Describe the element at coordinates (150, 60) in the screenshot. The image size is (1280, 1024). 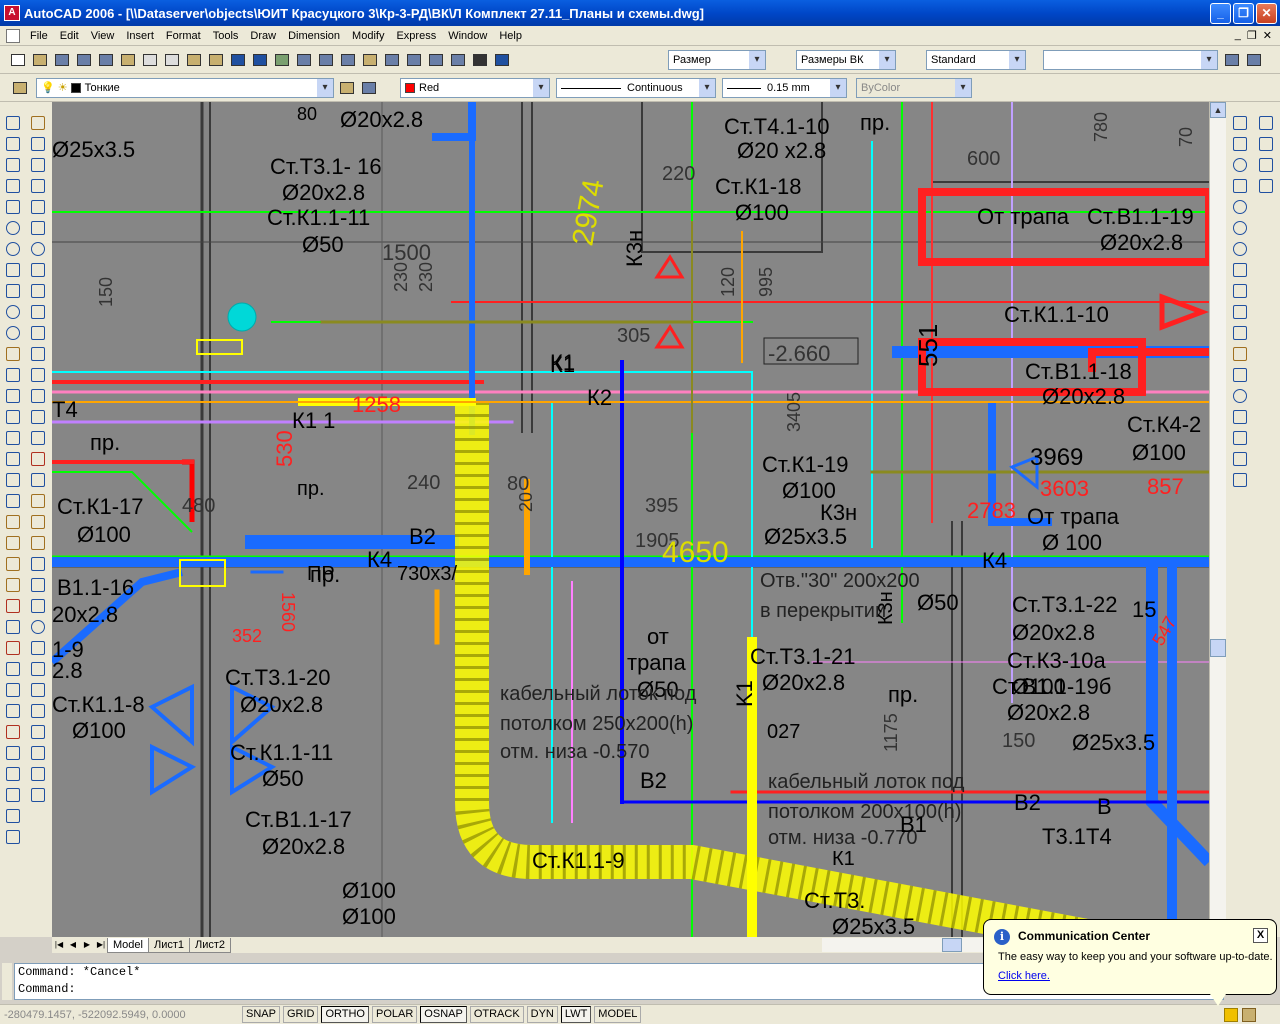
I see `cut-icon` at that location.